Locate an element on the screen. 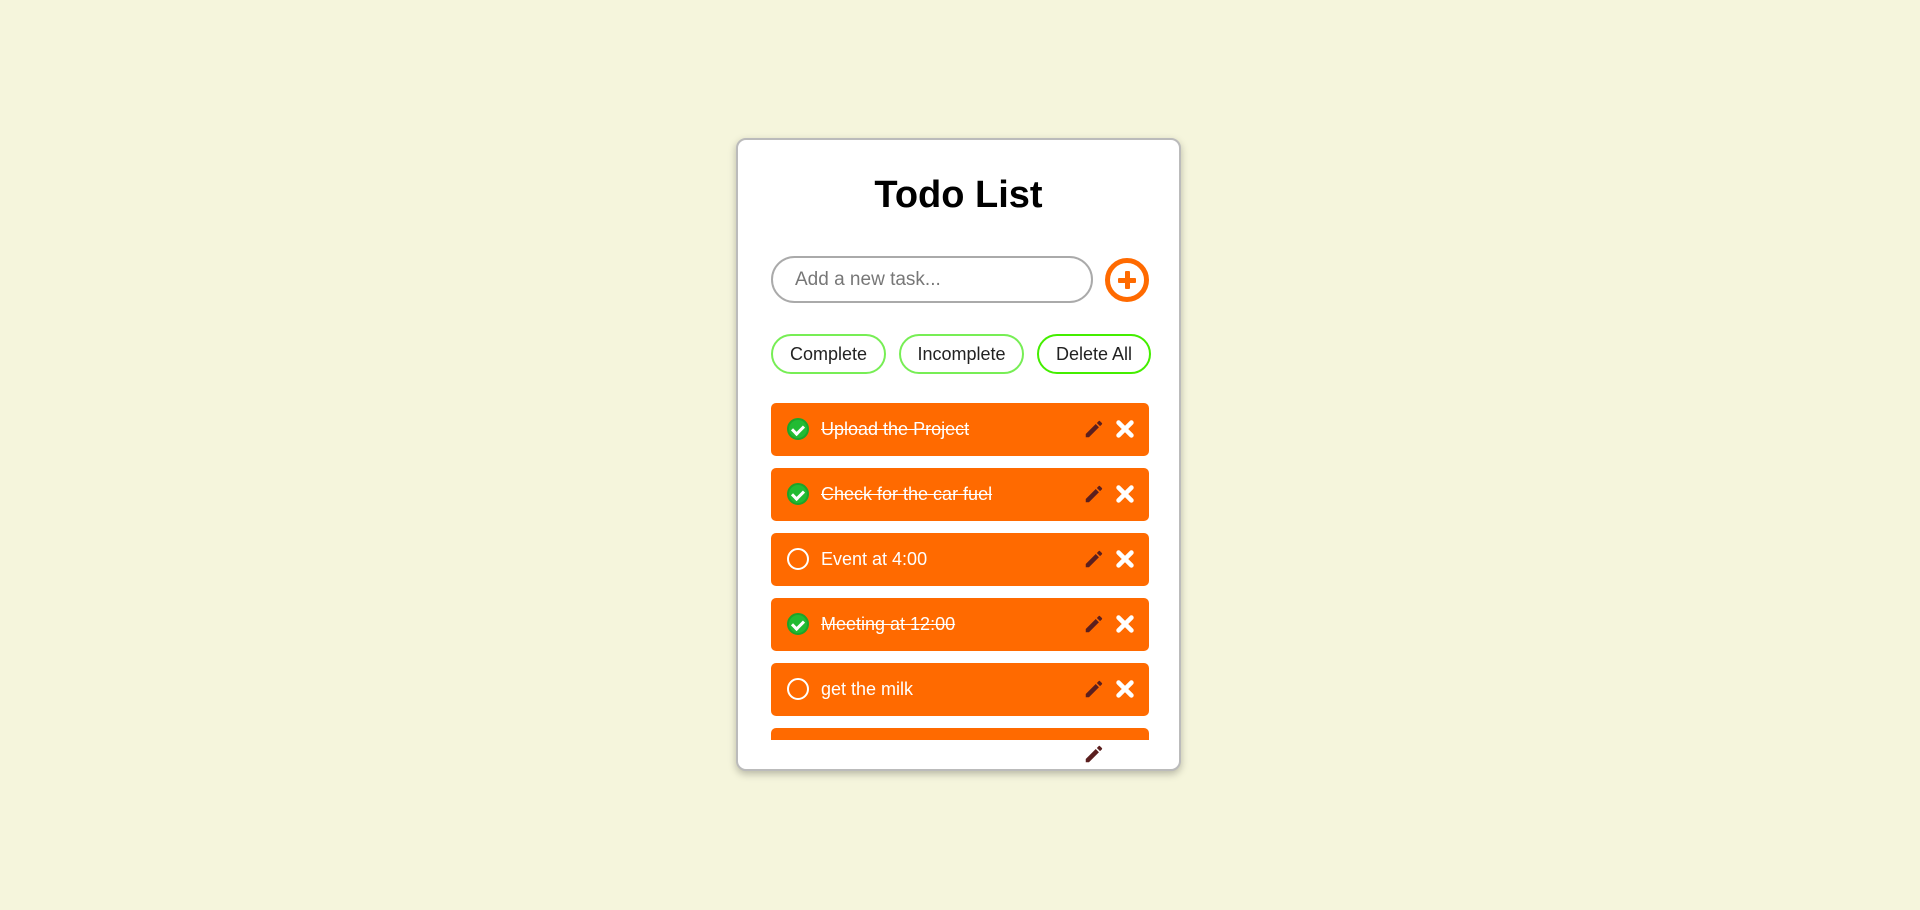 The width and height of the screenshot is (1920, 910). task-text: Upload the Project is located at coordinates (895, 429).